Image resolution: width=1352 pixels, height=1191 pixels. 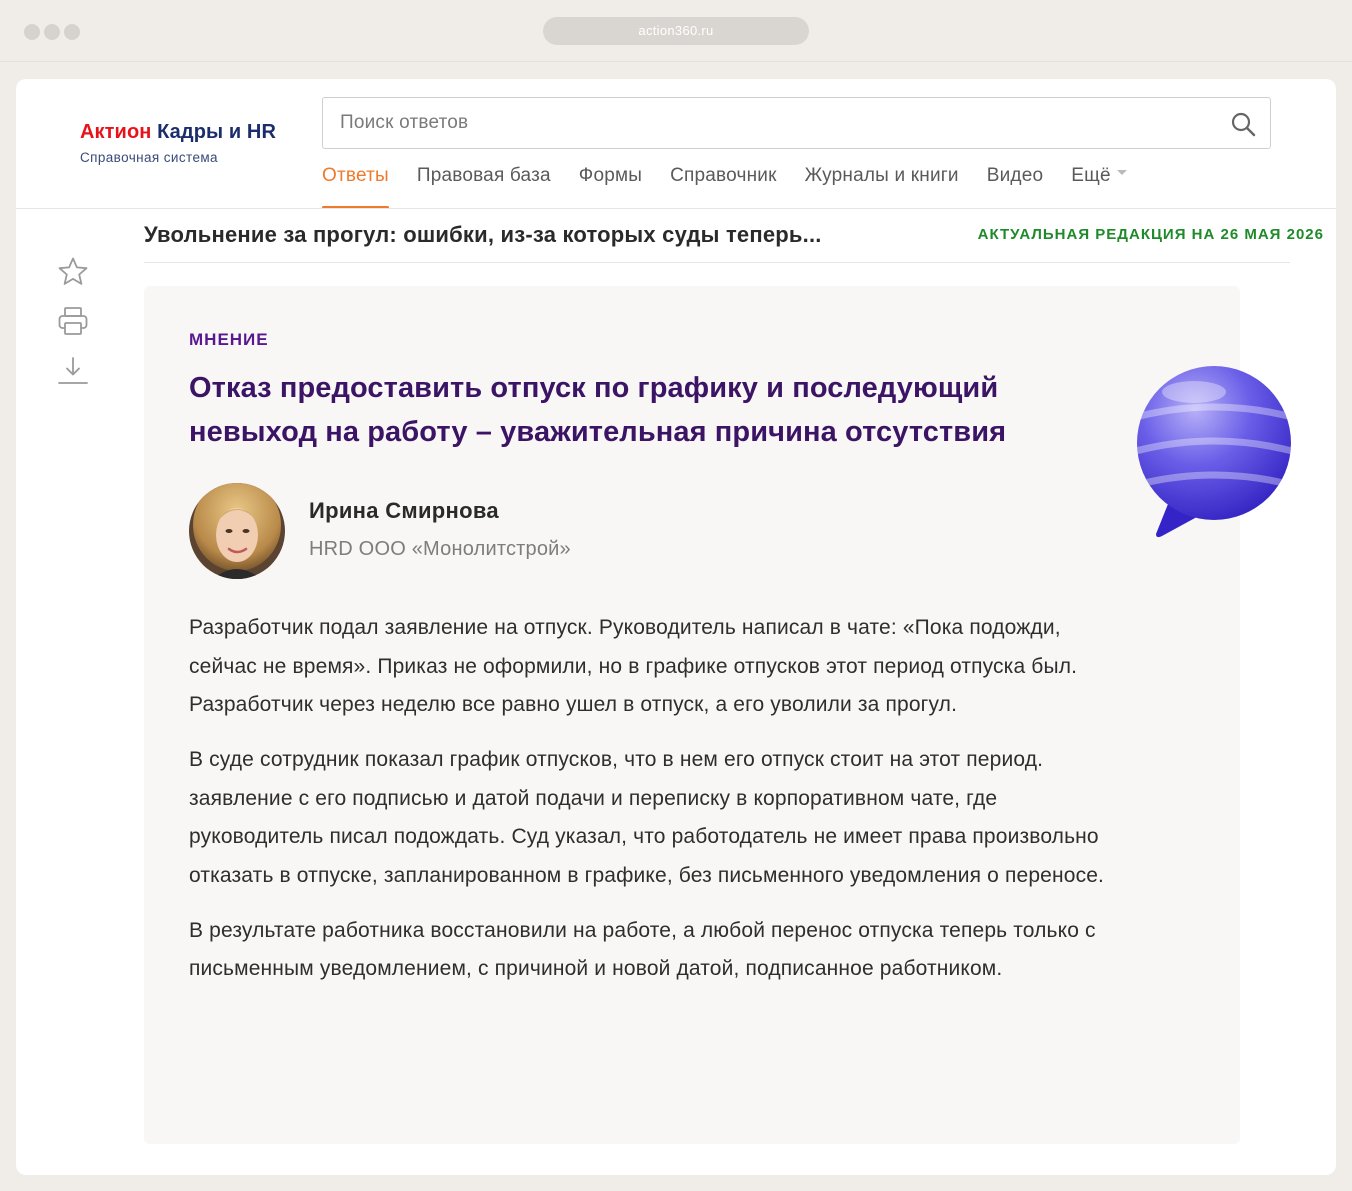 I want to click on search-box, so click(x=796, y=123).